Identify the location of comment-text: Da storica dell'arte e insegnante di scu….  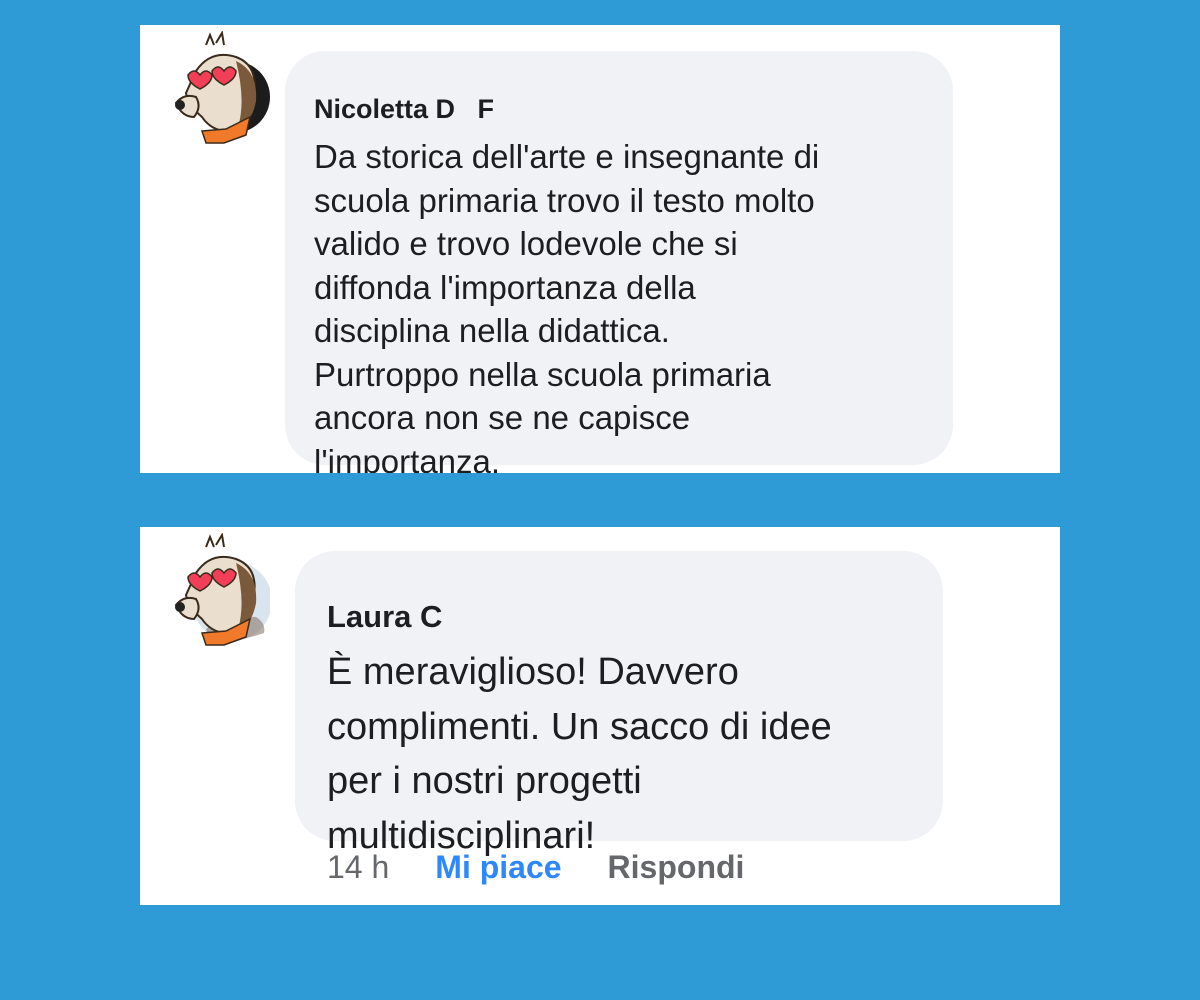
(567, 305).